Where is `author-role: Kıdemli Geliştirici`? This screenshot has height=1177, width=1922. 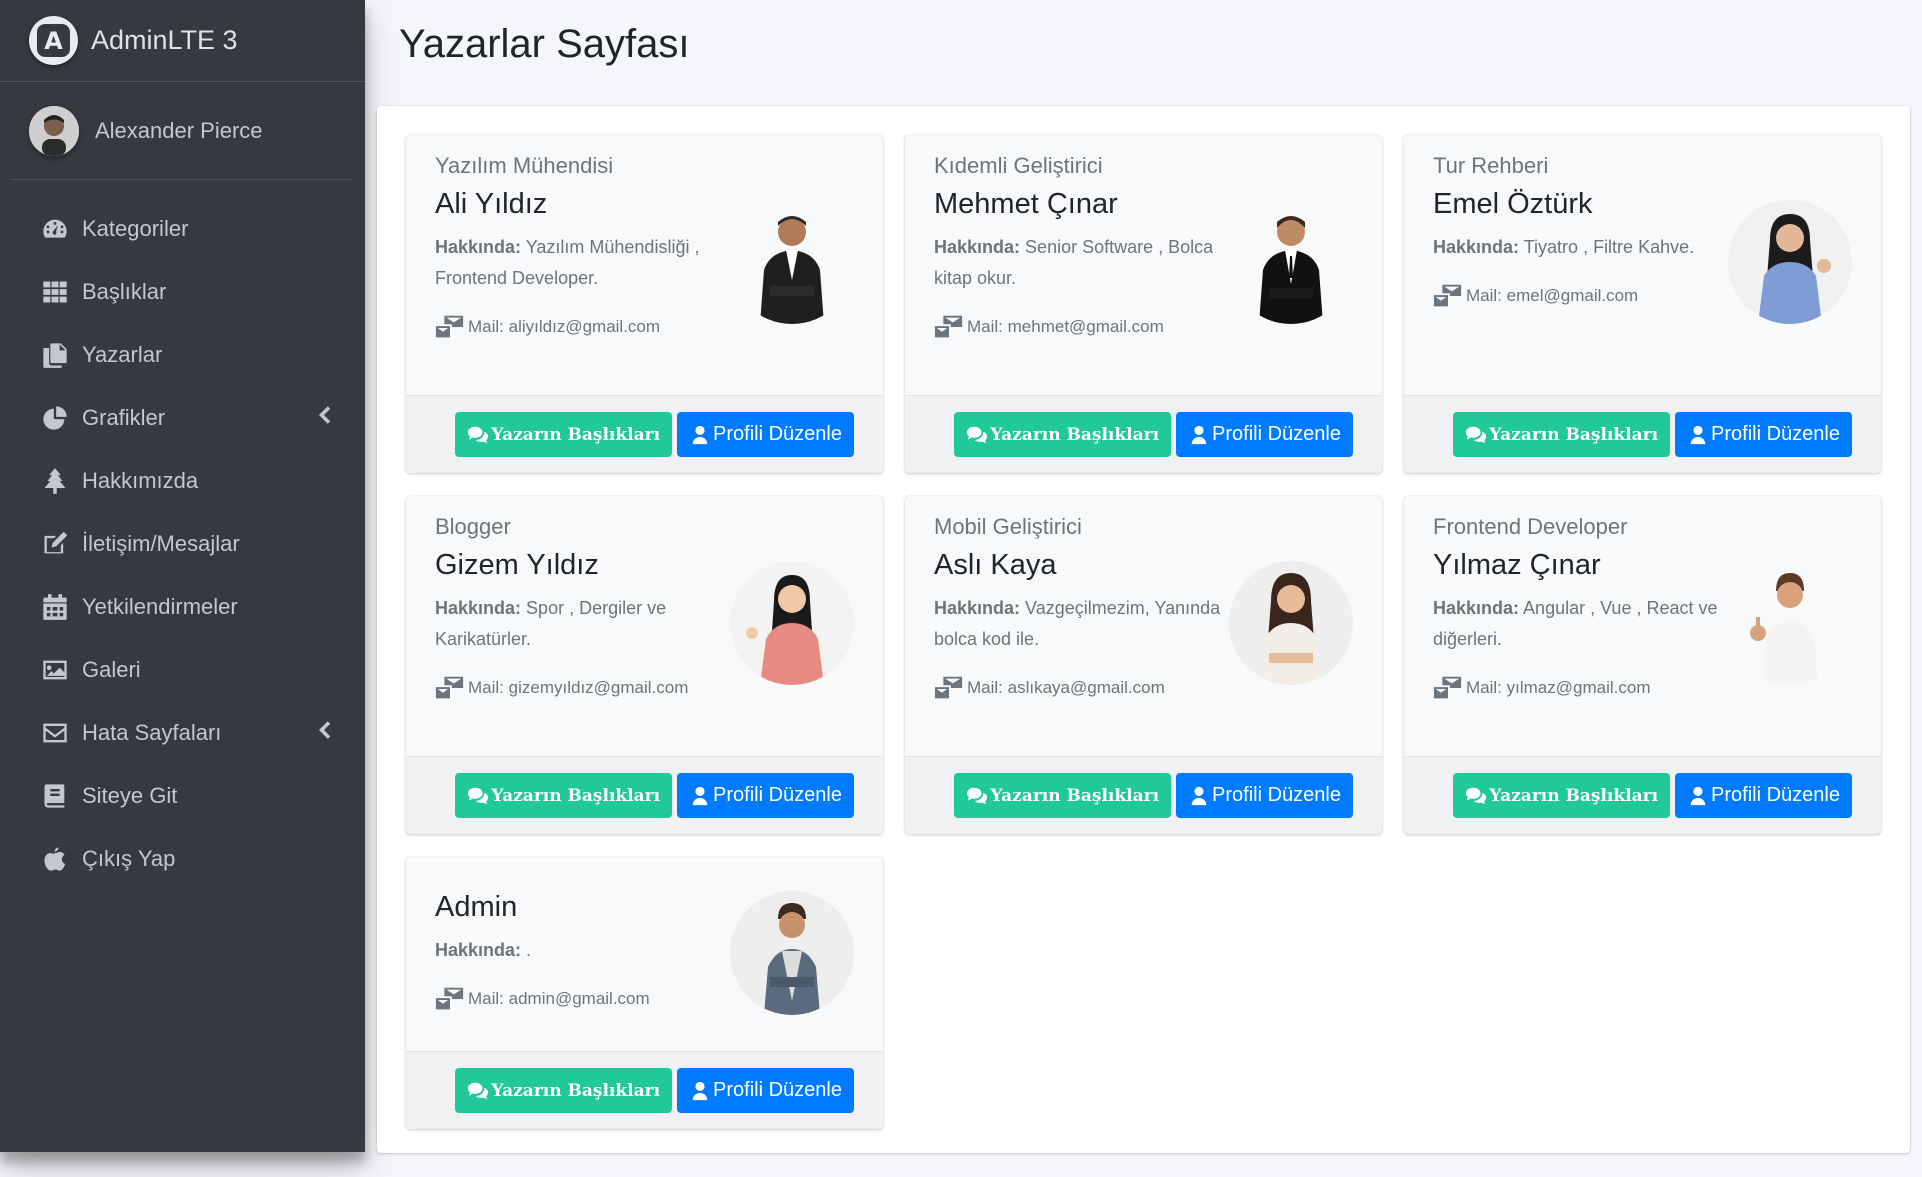 author-role: Kıdemli Geliştirici is located at coordinates (1018, 165).